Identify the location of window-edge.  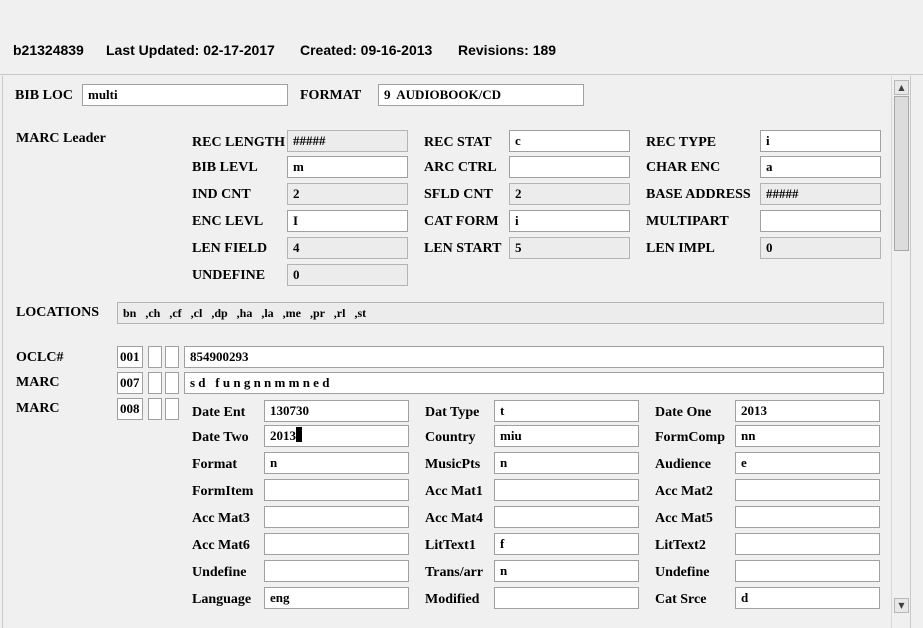
(916, 352).